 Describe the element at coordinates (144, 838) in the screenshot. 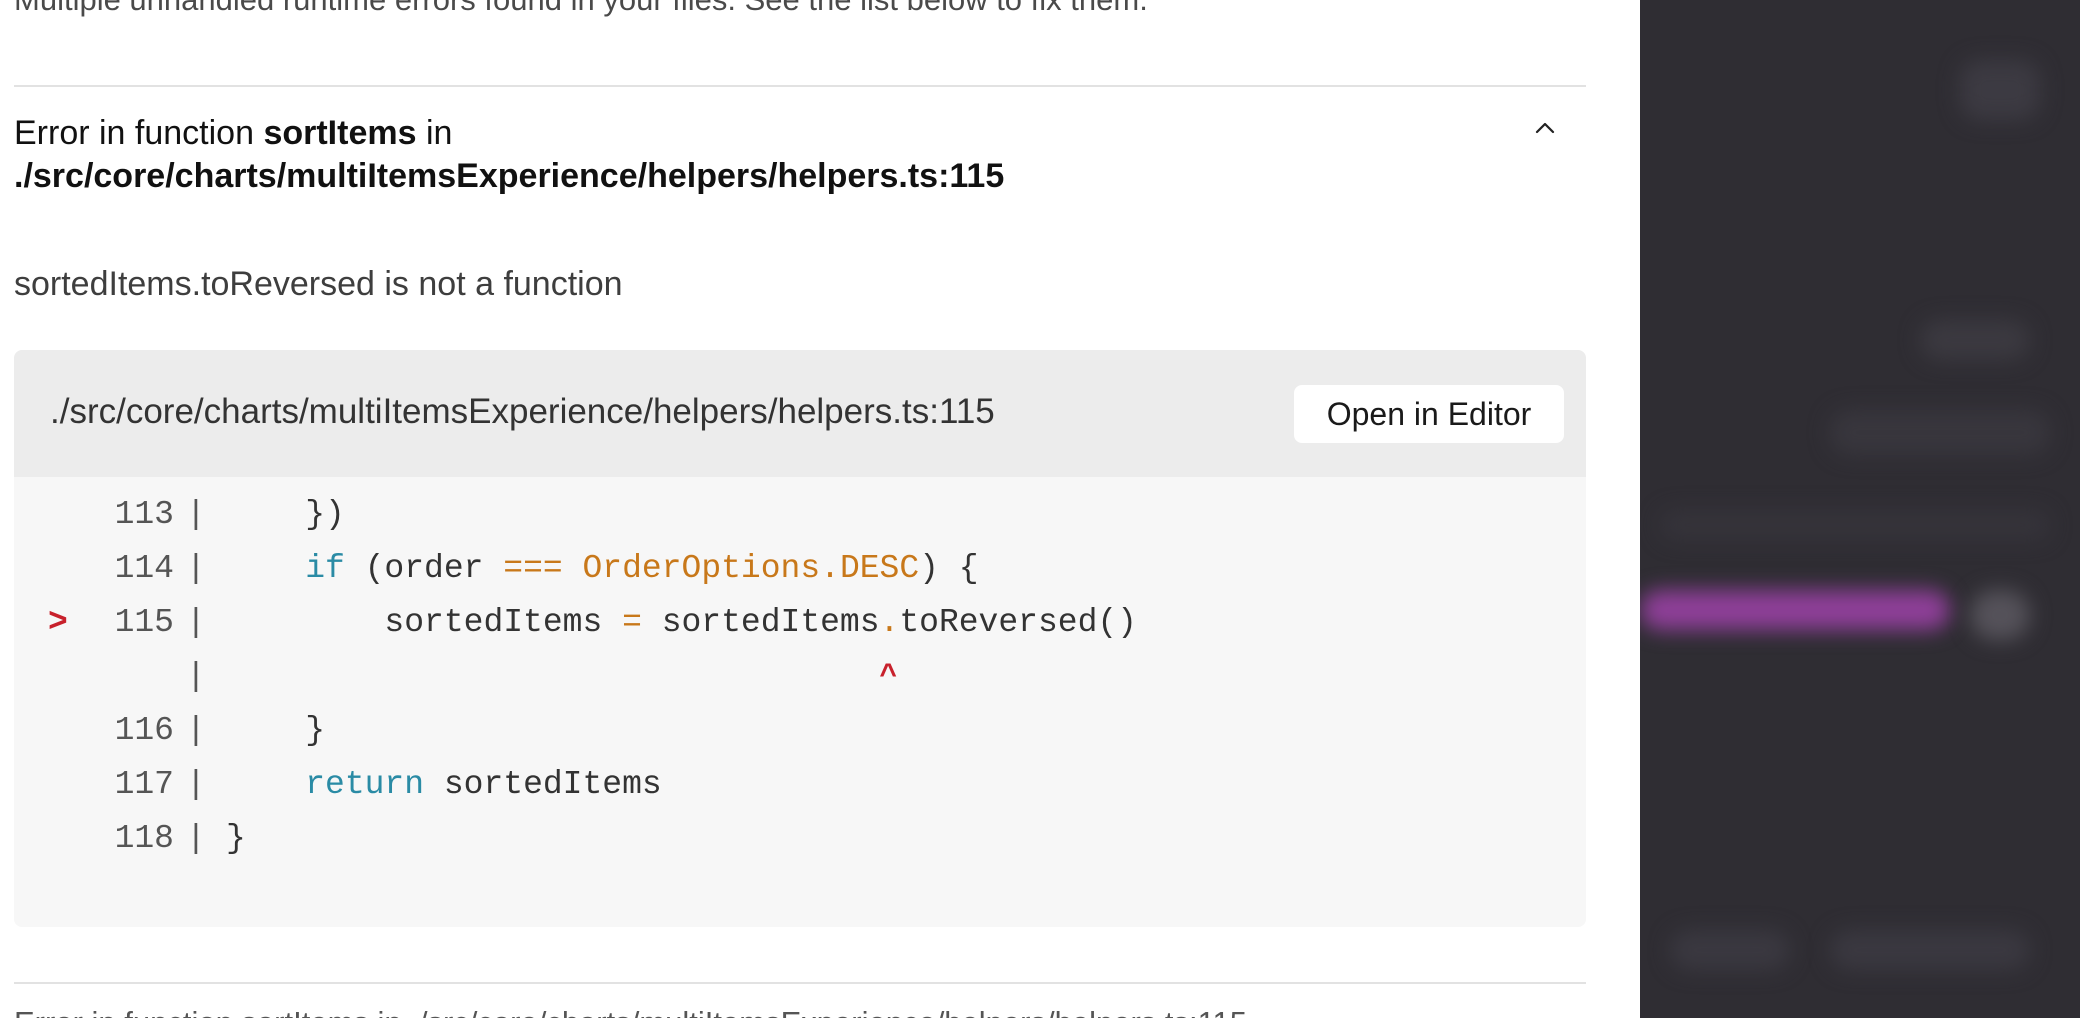

I see `line-number: 118` at that location.